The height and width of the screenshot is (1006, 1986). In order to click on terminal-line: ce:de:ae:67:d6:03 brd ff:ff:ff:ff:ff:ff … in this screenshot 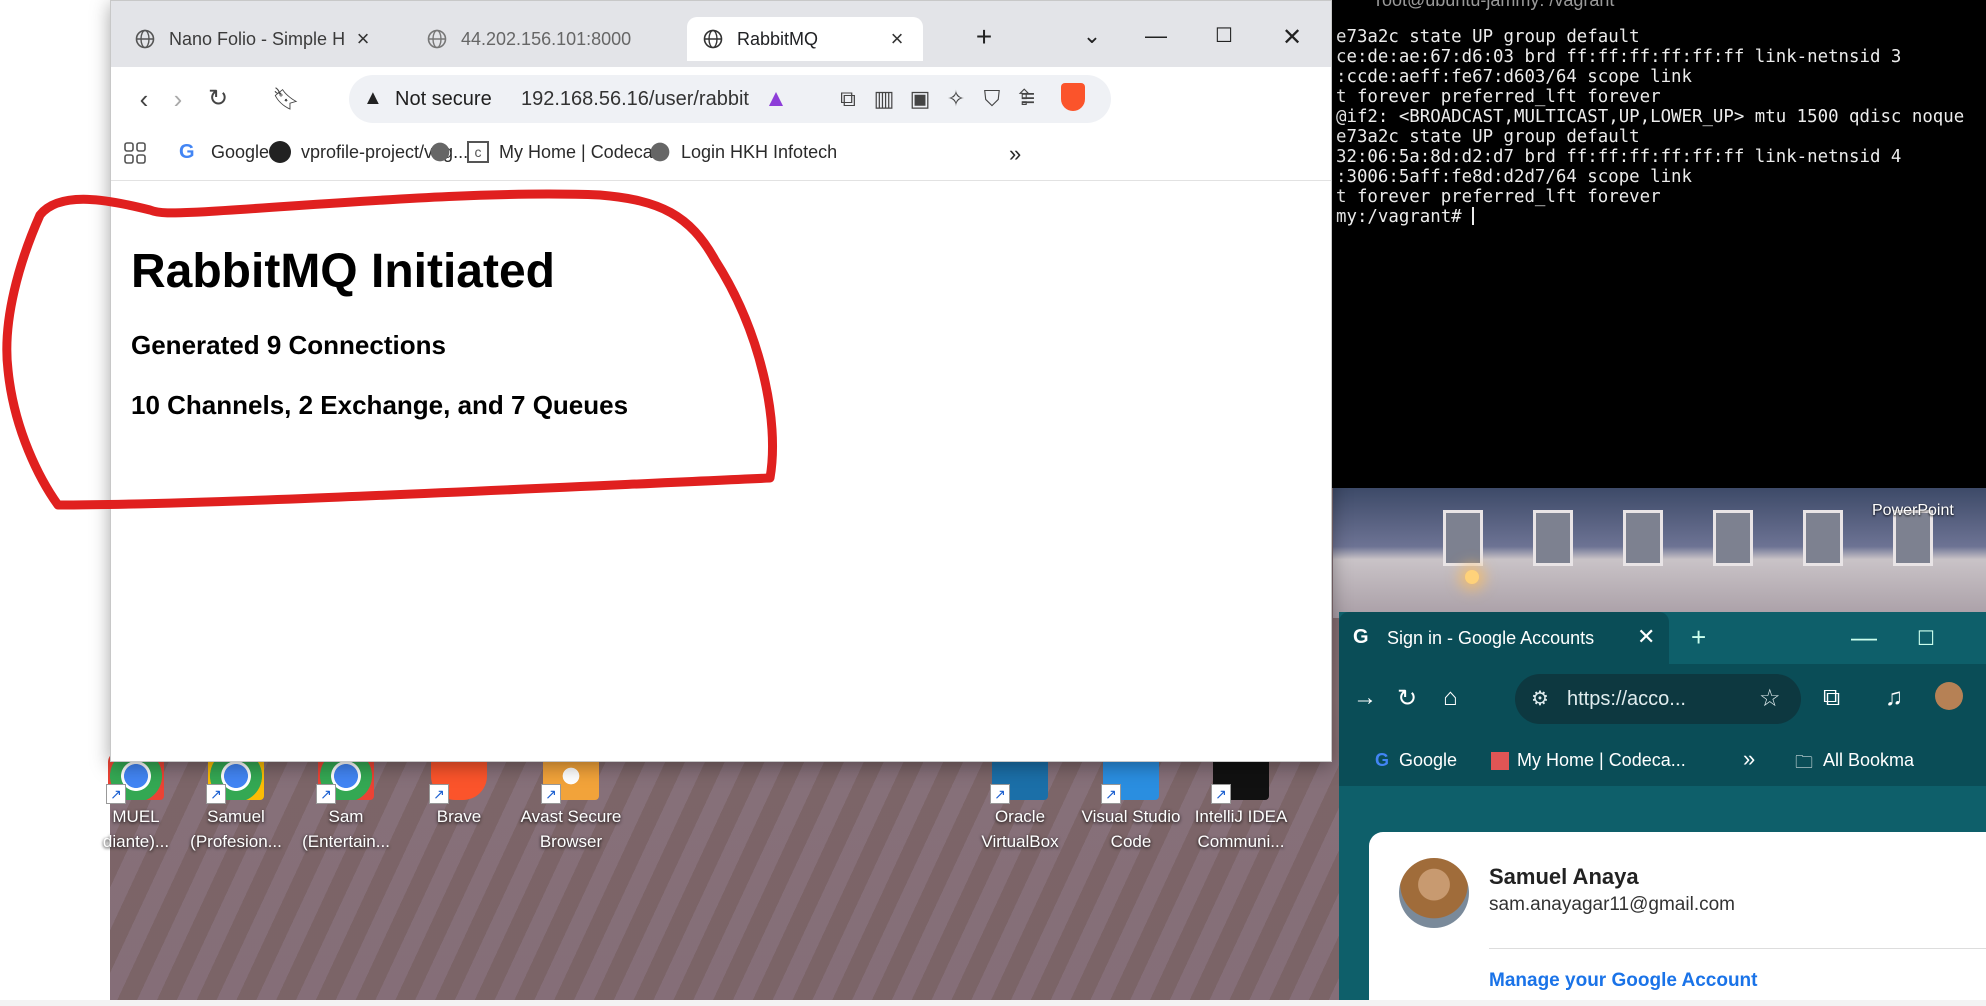, I will do `click(1619, 57)`.